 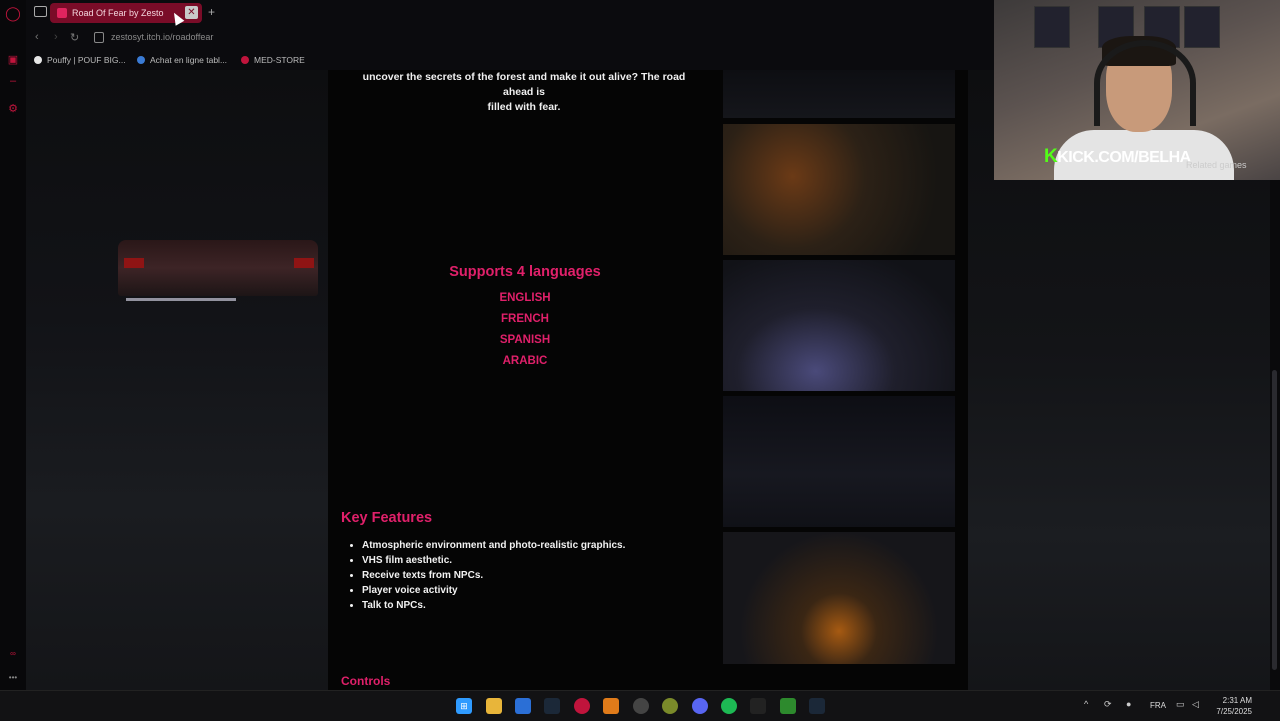 What do you see at coordinates (525, 361) in the screenshot?
I see `language-item: ARABIC` at bounding box center [525, 361].